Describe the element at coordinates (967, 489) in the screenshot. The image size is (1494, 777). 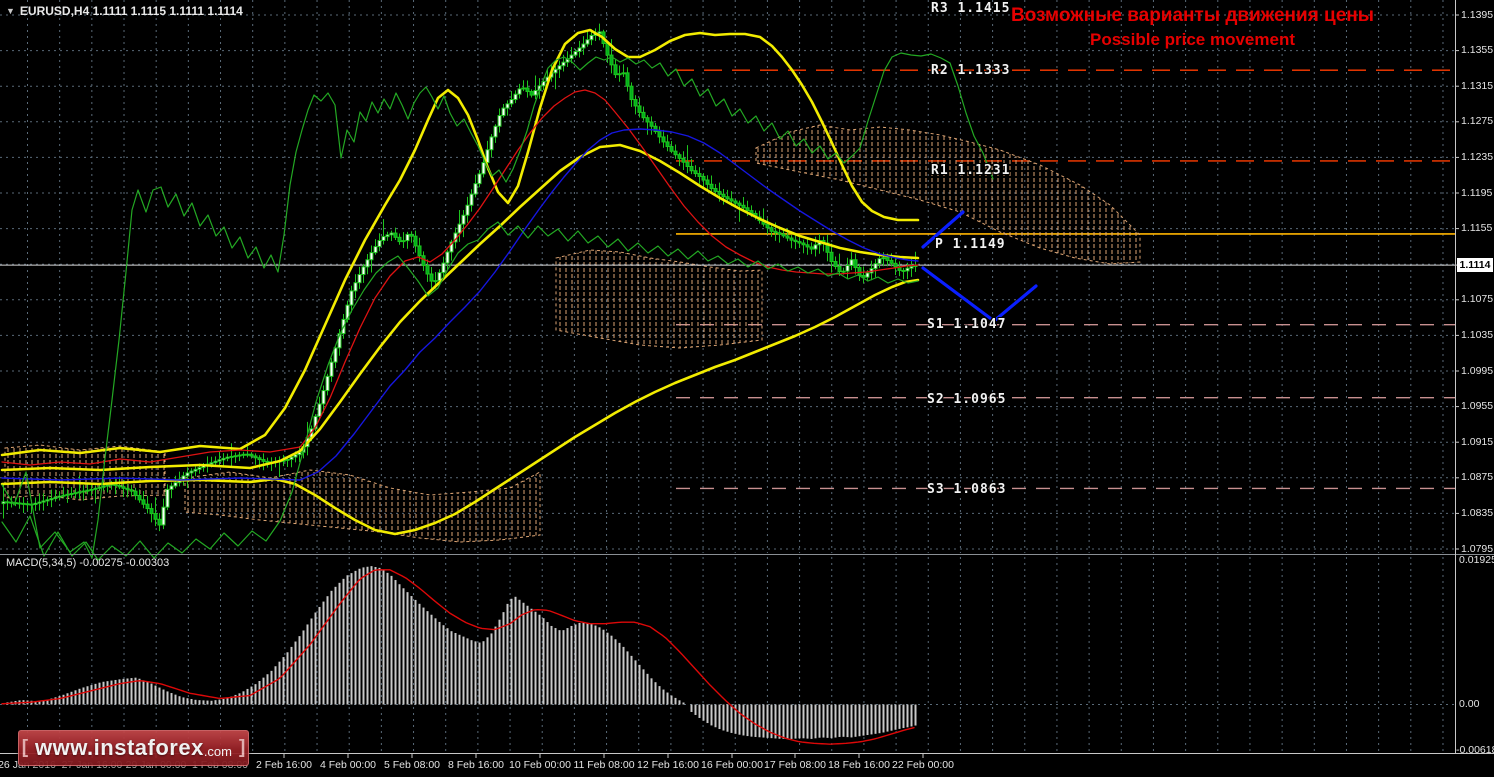
I see `pivot-label-s3: S3 1.0863` at that location.